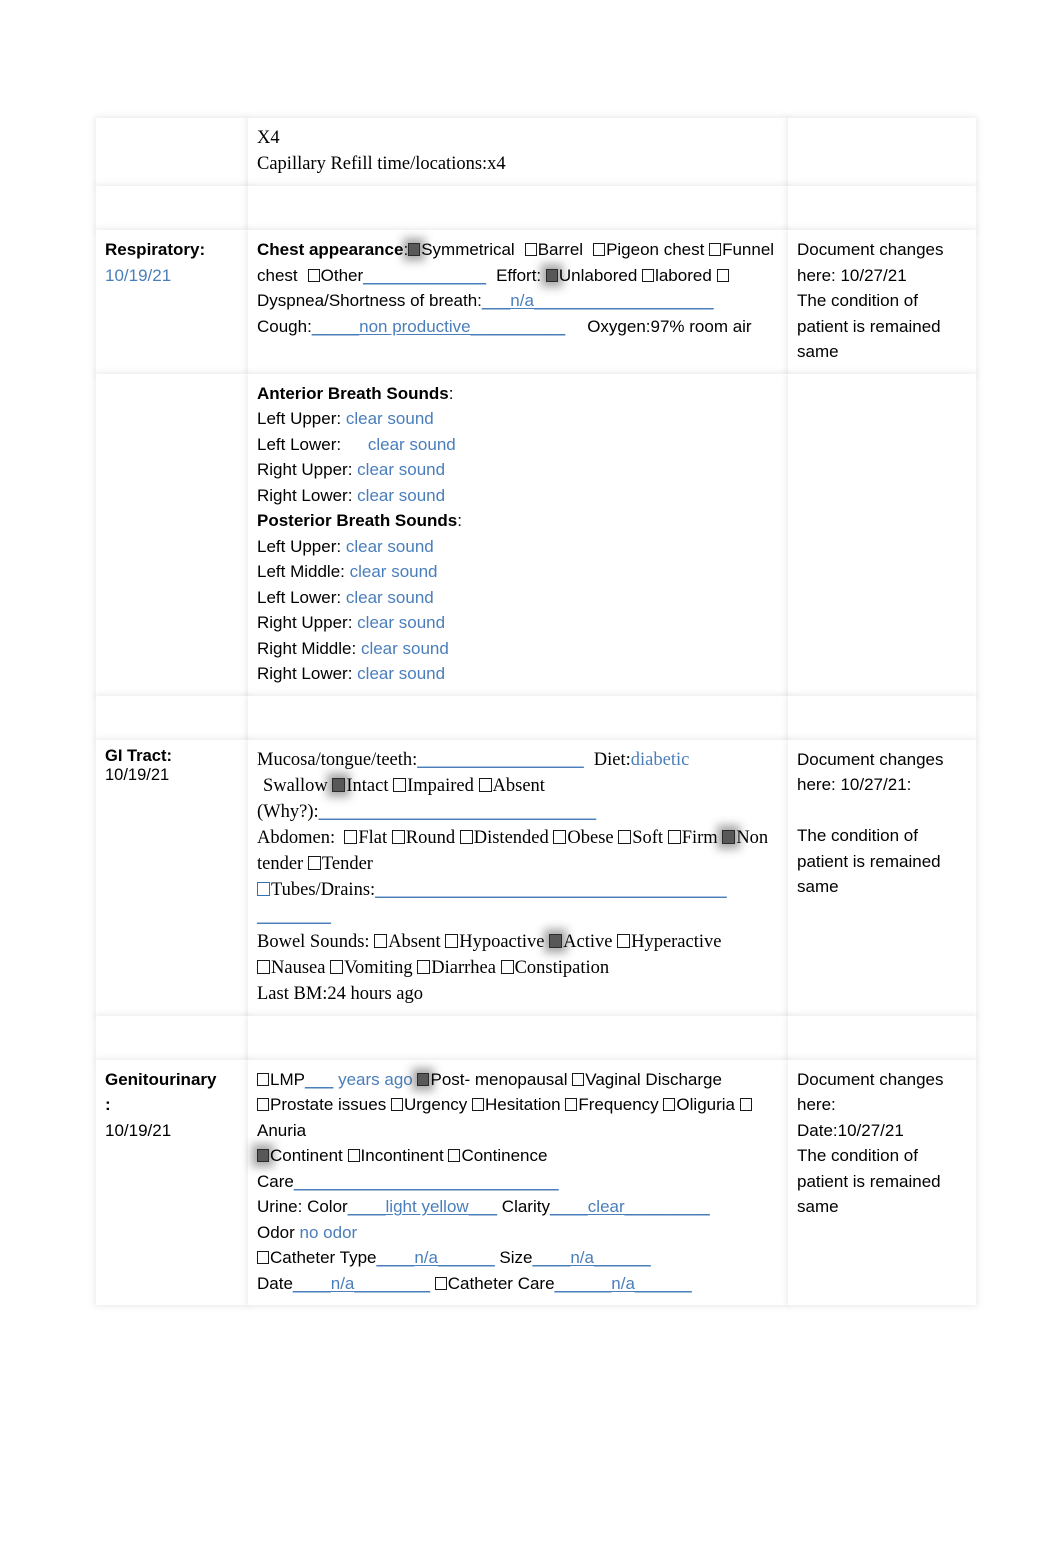 This screenshot has height=1556, width=1062. Describe the element at coordinates (426, 1181) in the screenshot. I see `continence-care-blank: ____________________________` at that location.